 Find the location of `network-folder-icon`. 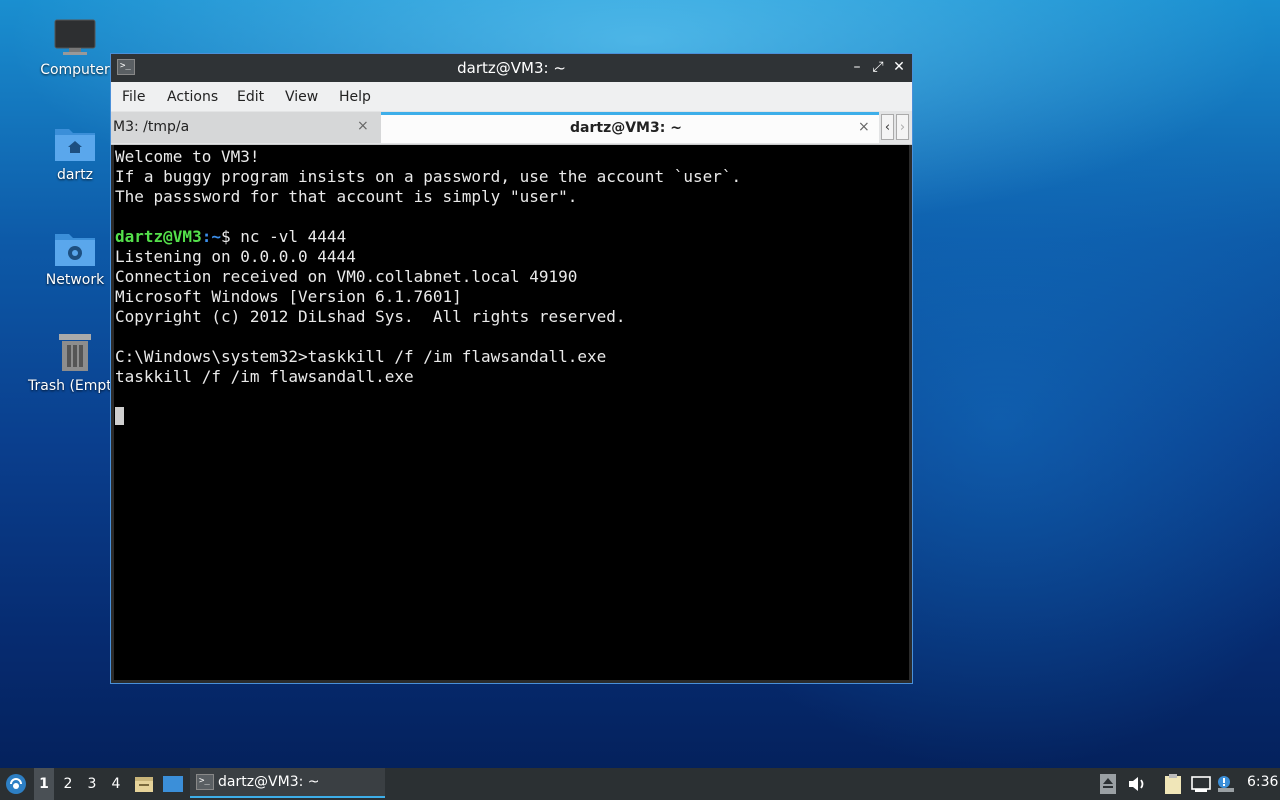

network-folder-icon is located at coordinates (75, 250).